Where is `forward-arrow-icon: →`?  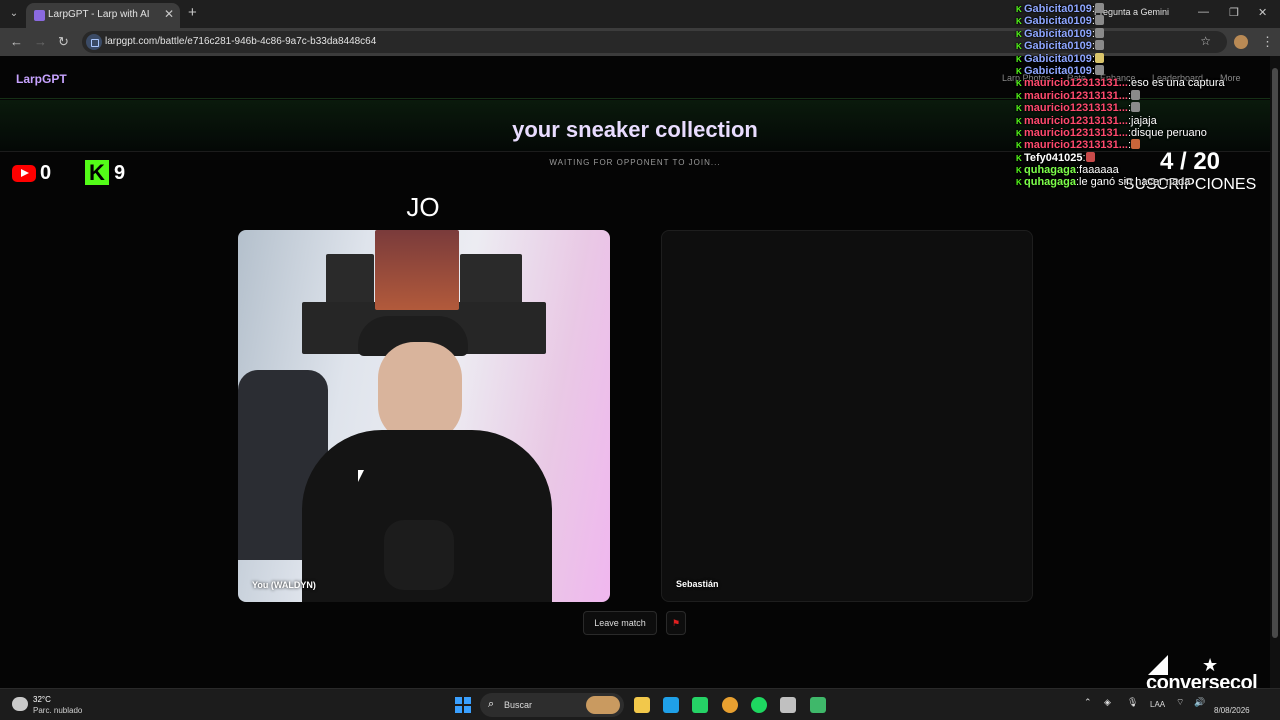 forward-arrow-icon: → is located at coordinates (40, 41).